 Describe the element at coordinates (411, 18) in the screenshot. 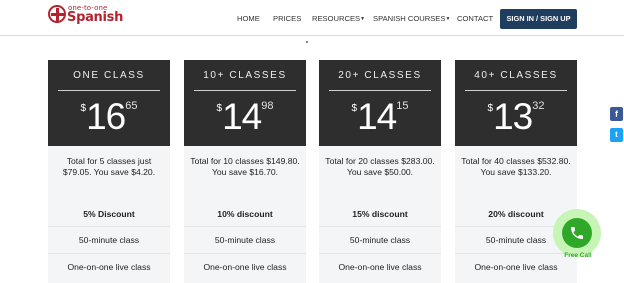

I see `nav-spanish-courses: SPANISH COURSES▼` at that location.